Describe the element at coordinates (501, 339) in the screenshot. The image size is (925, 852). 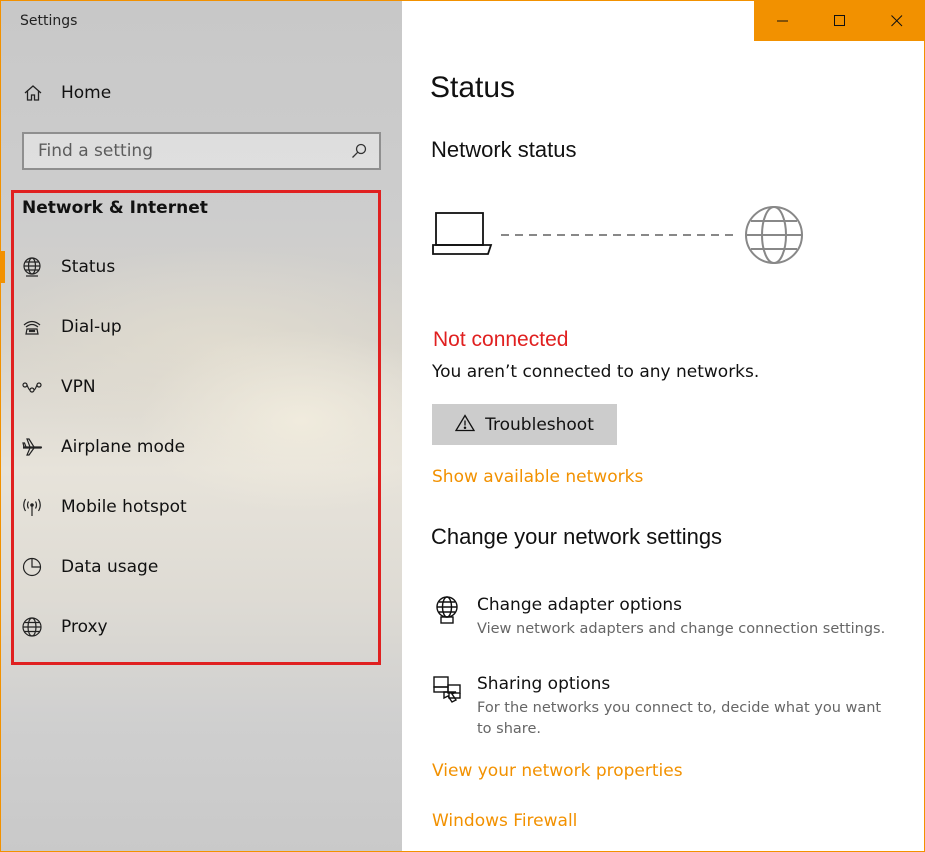
I see `connection-status-text: Not connected` at that location.